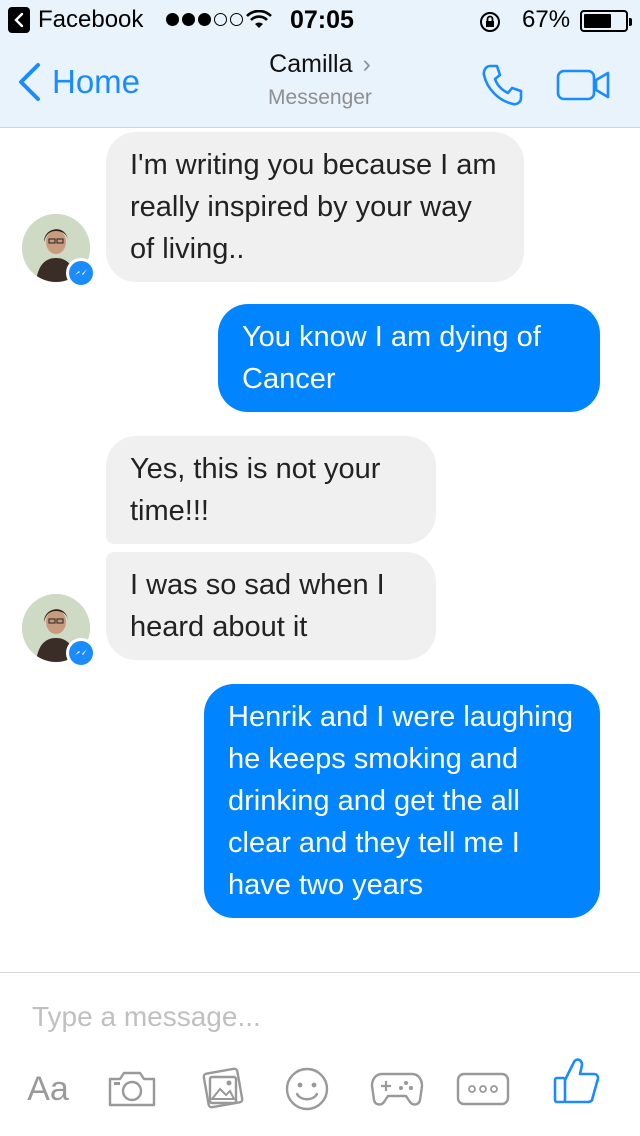 This screenshot has height=1136, width=640. I want to click on conversation-title: Camilla ›, so click(320, 64).